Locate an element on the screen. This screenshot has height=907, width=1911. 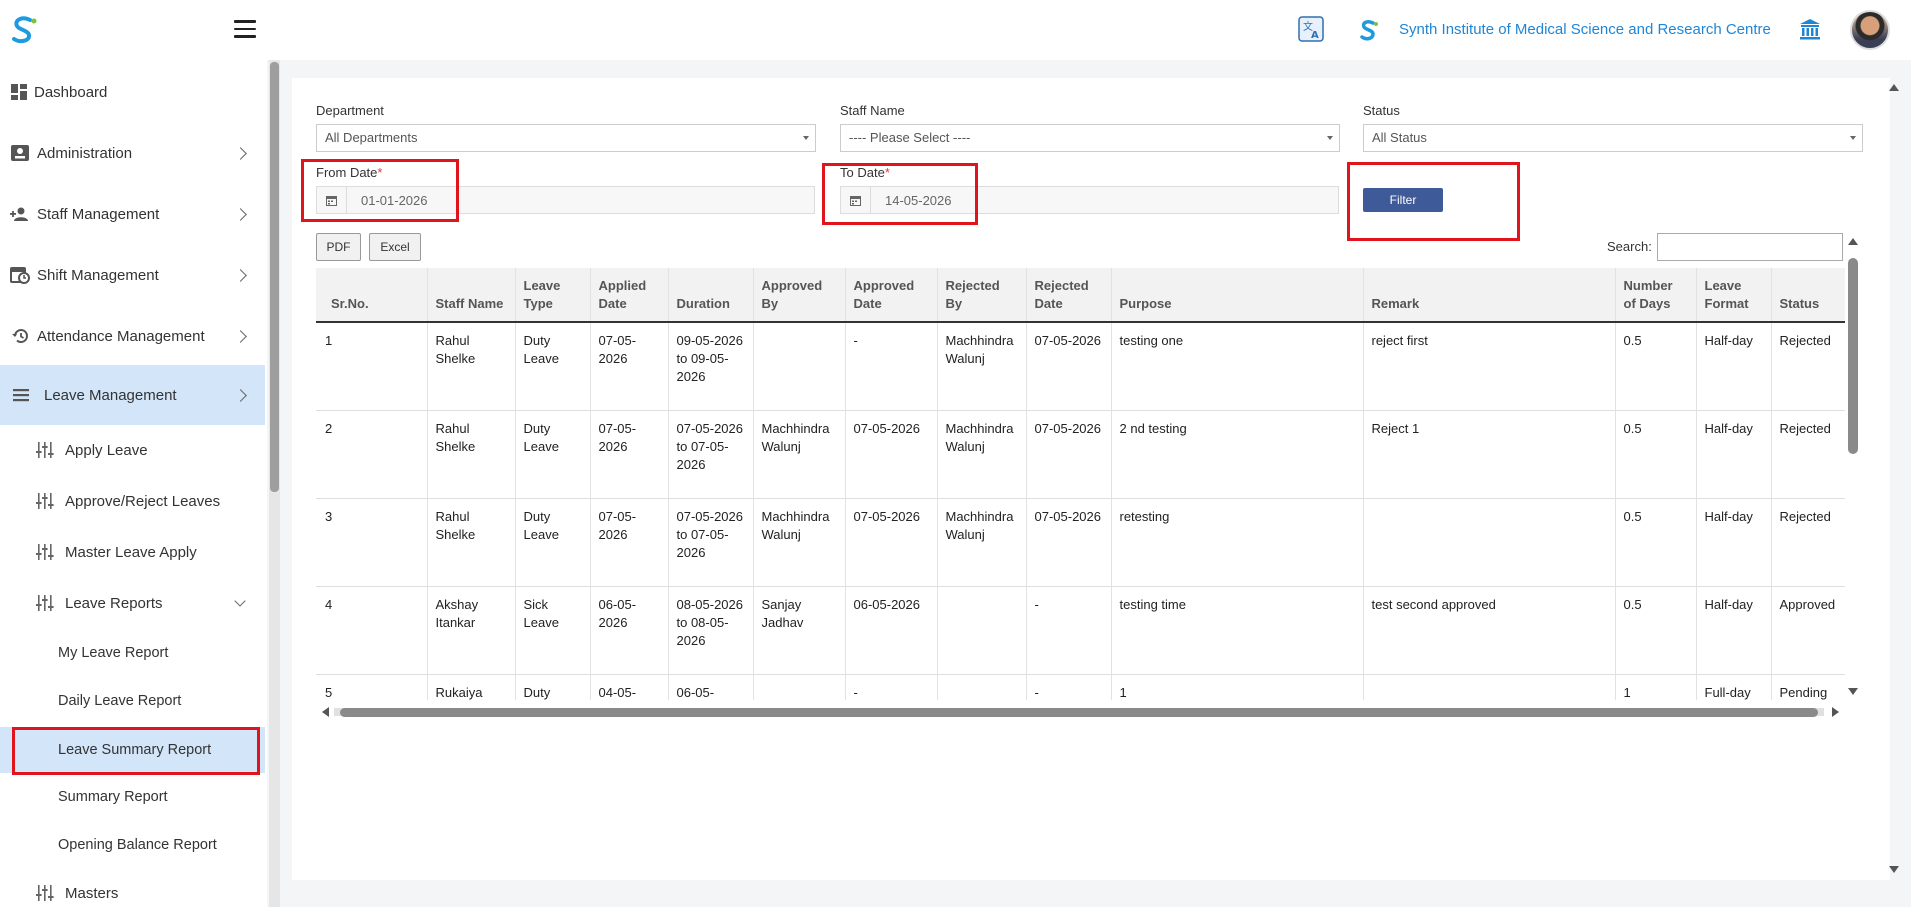
table-cell: 0.5 is located at coordinates (1656, 366).